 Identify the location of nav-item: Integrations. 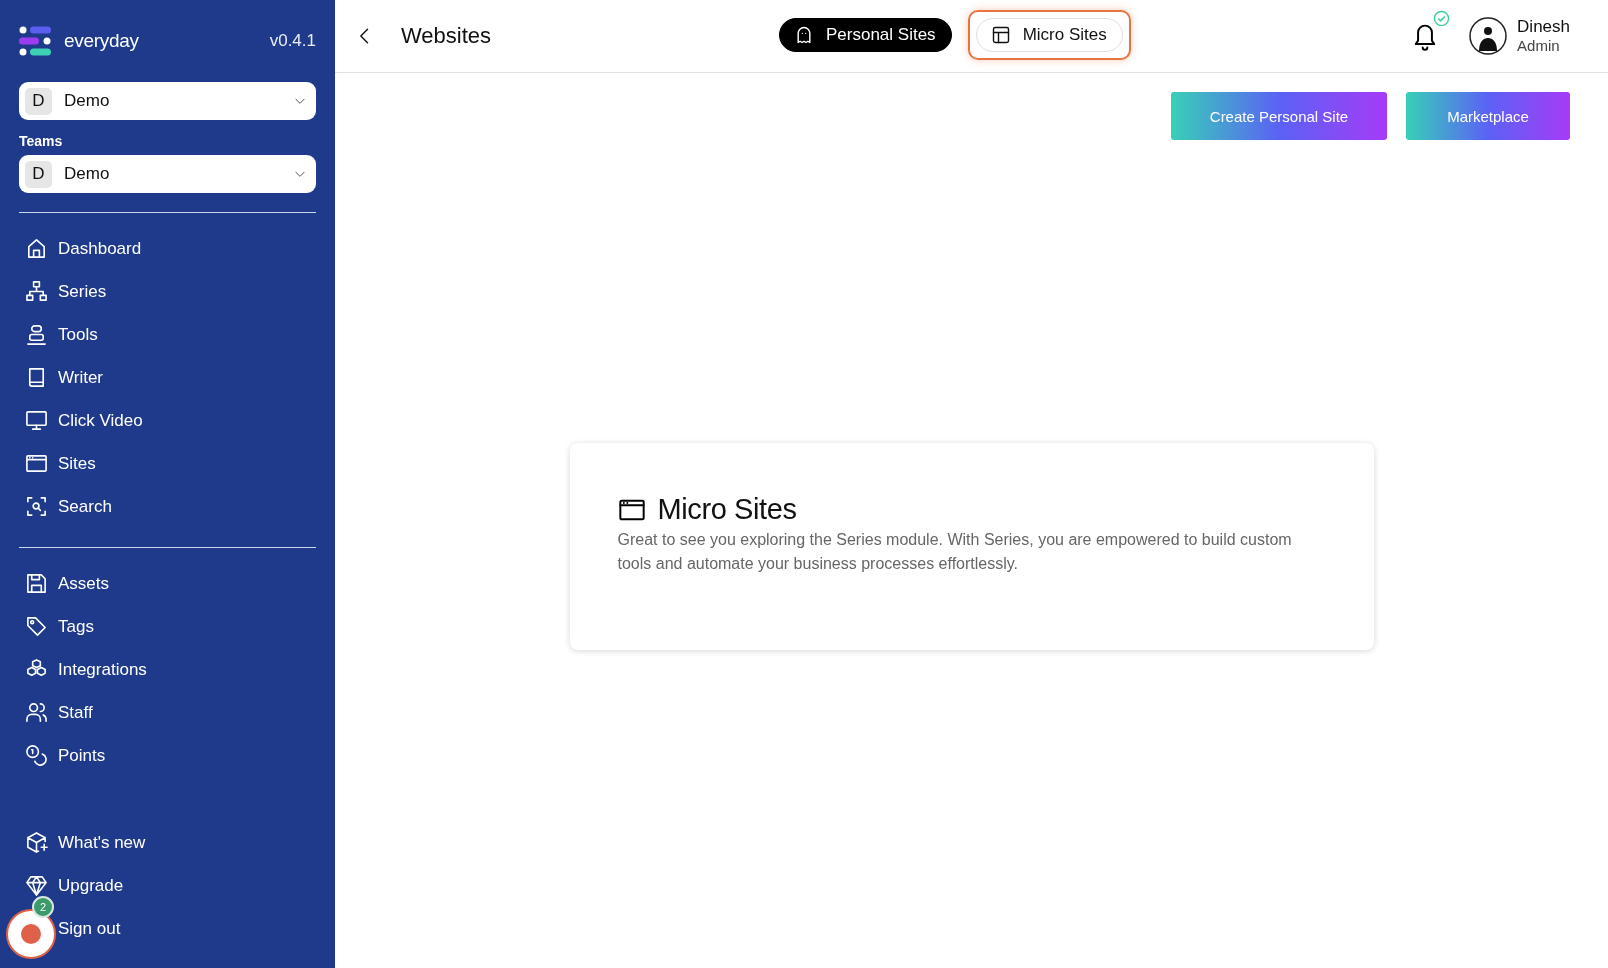
(85, 669).